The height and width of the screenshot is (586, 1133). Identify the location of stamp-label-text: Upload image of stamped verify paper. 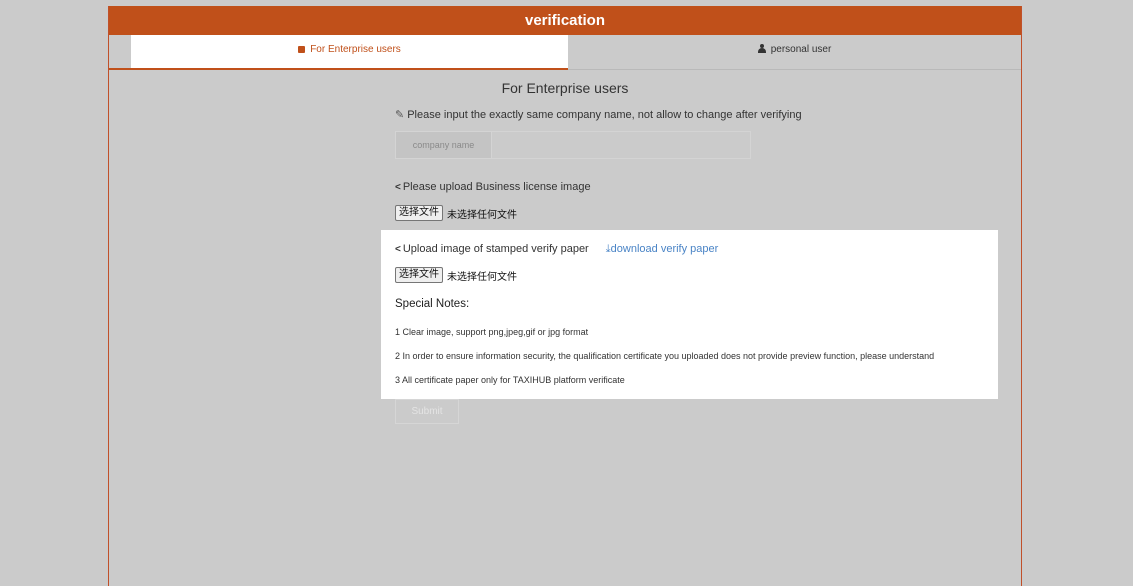
(495, 249).